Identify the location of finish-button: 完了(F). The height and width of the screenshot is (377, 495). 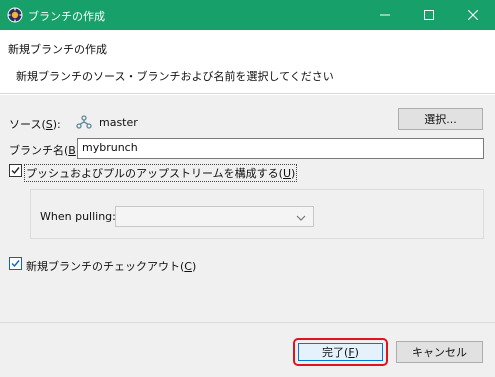
(340, 352).